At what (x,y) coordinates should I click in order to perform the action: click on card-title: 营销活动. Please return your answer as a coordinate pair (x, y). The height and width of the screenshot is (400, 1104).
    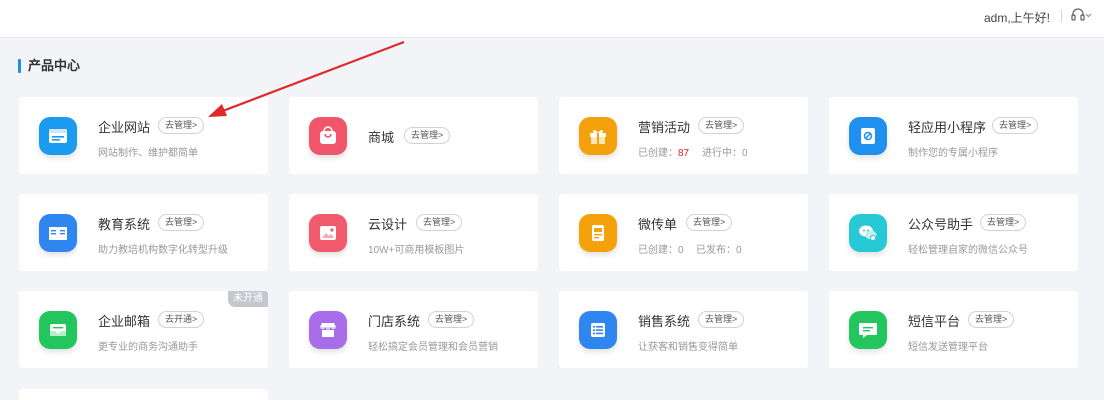
    Looking at the image, I should click on (664, 127).